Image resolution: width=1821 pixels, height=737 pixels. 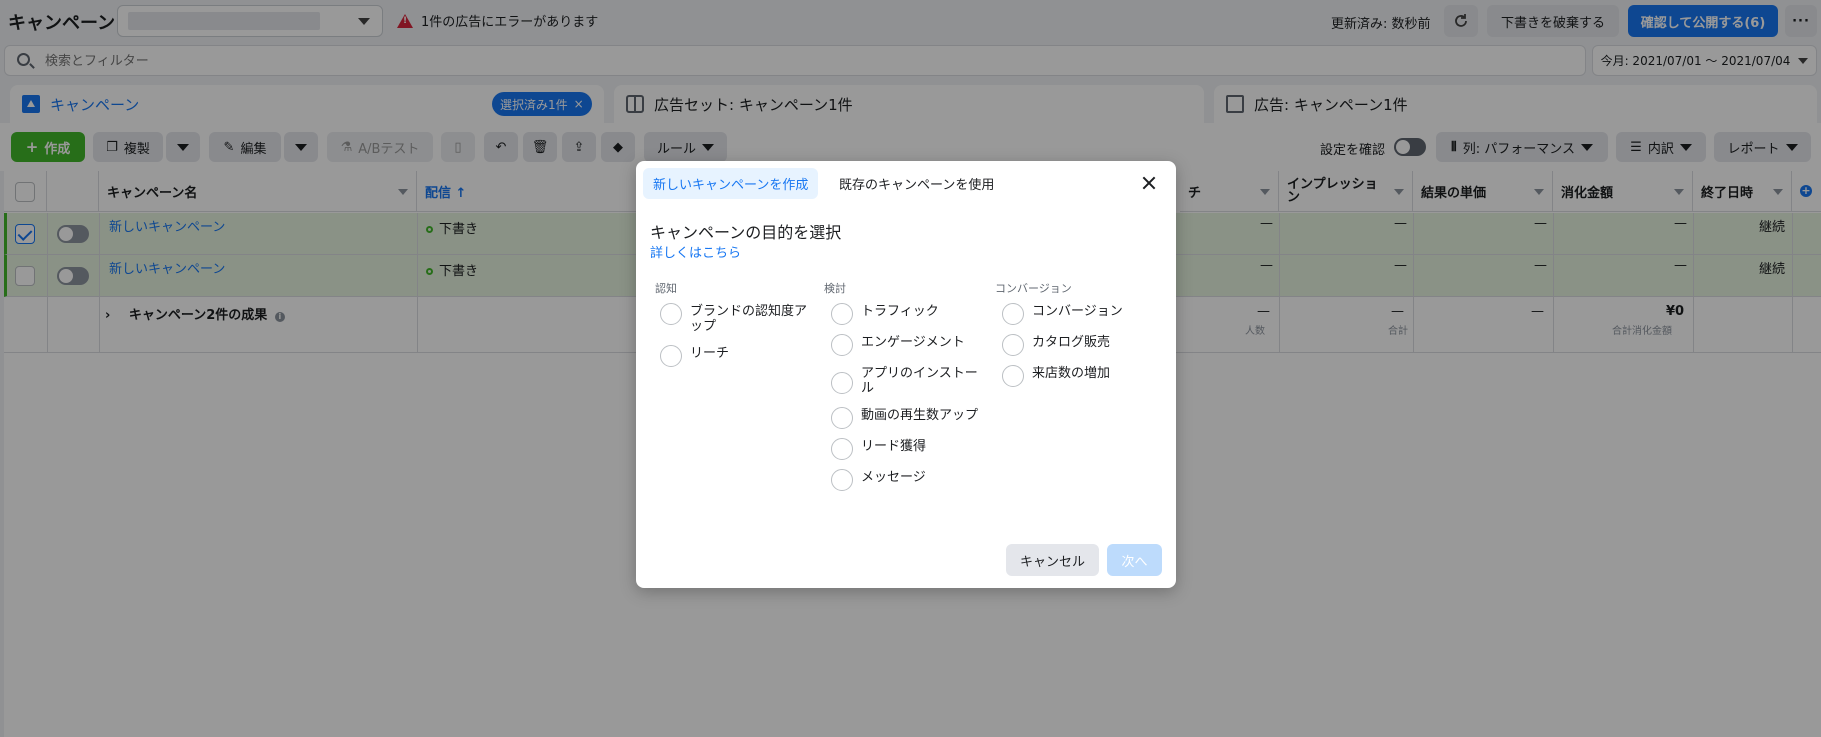 I want to click on objective-label: エンゲージメント, so click(x=913, y=342).